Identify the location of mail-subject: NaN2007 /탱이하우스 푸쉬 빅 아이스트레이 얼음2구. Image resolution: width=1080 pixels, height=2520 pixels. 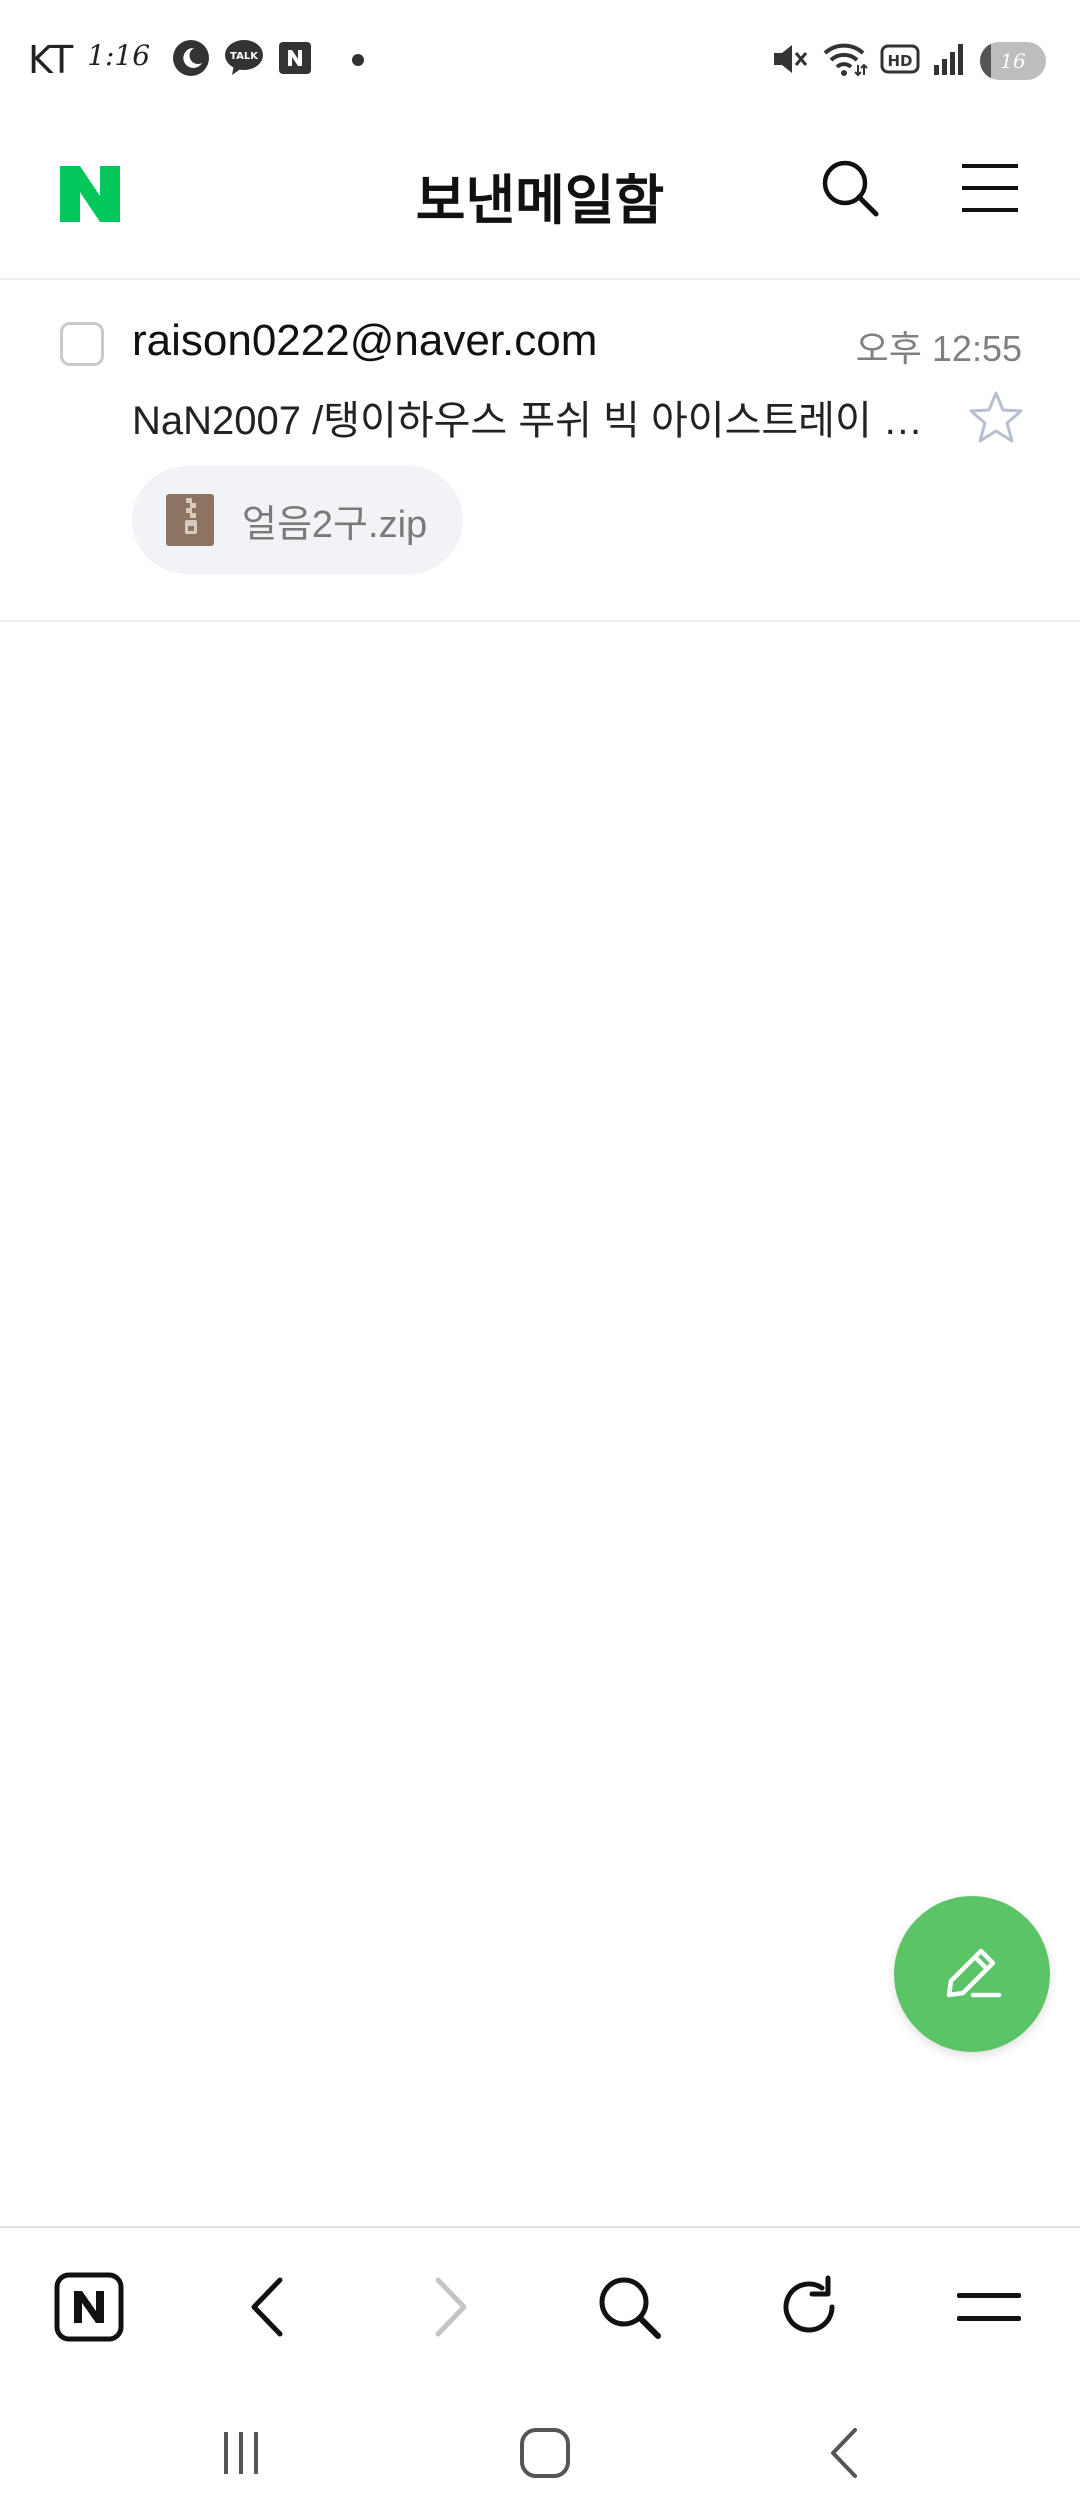
(532, 421).